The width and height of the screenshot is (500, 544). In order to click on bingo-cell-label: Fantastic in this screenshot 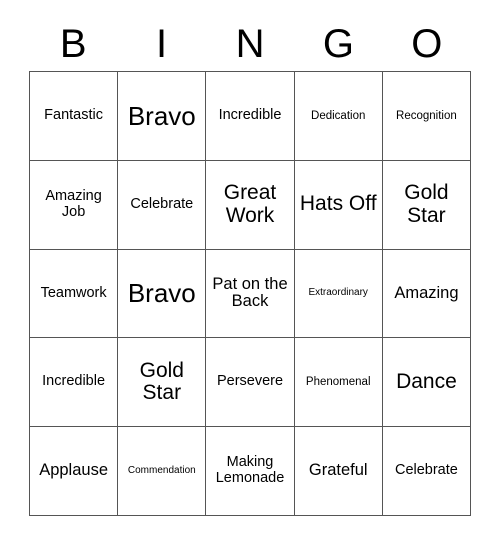, I will do `click(74, 115)`.